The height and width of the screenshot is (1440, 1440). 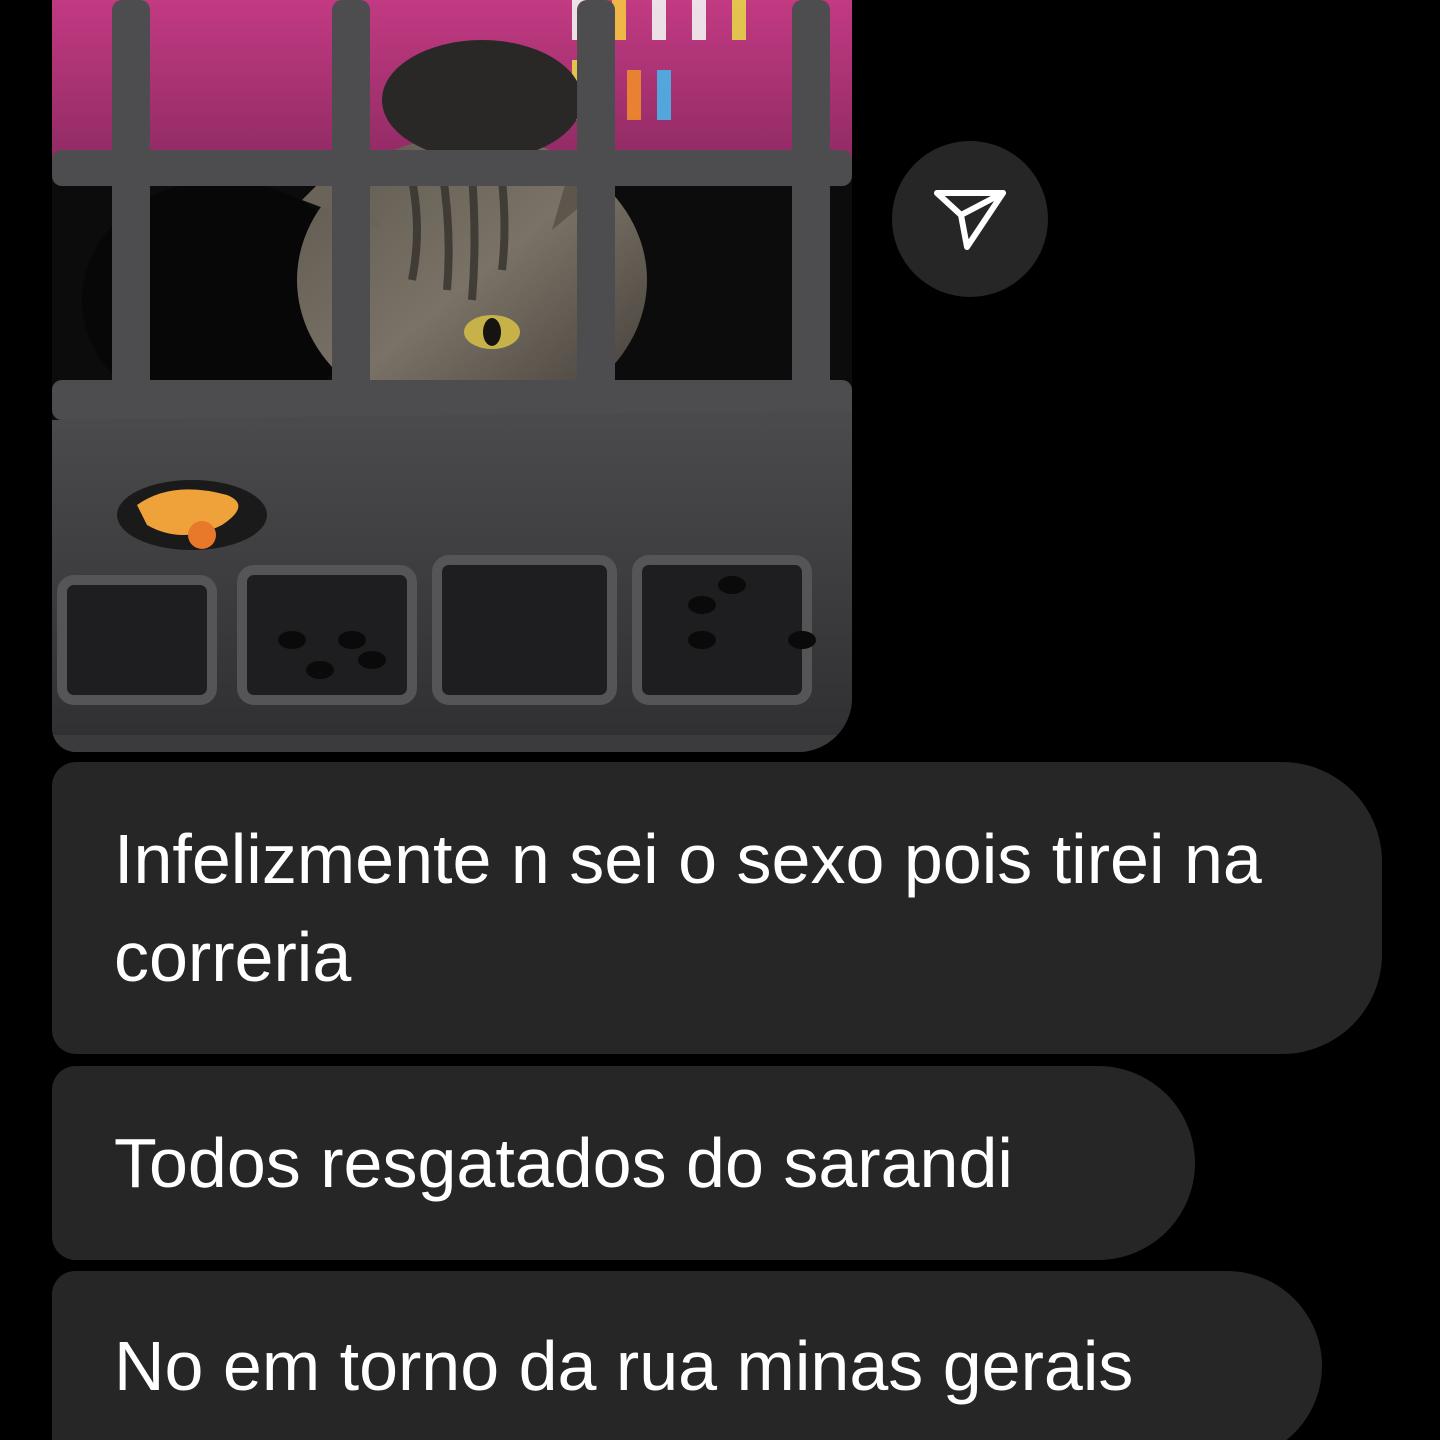 I want to click on send-paper-plane-icon, so click(x=970, y=220).